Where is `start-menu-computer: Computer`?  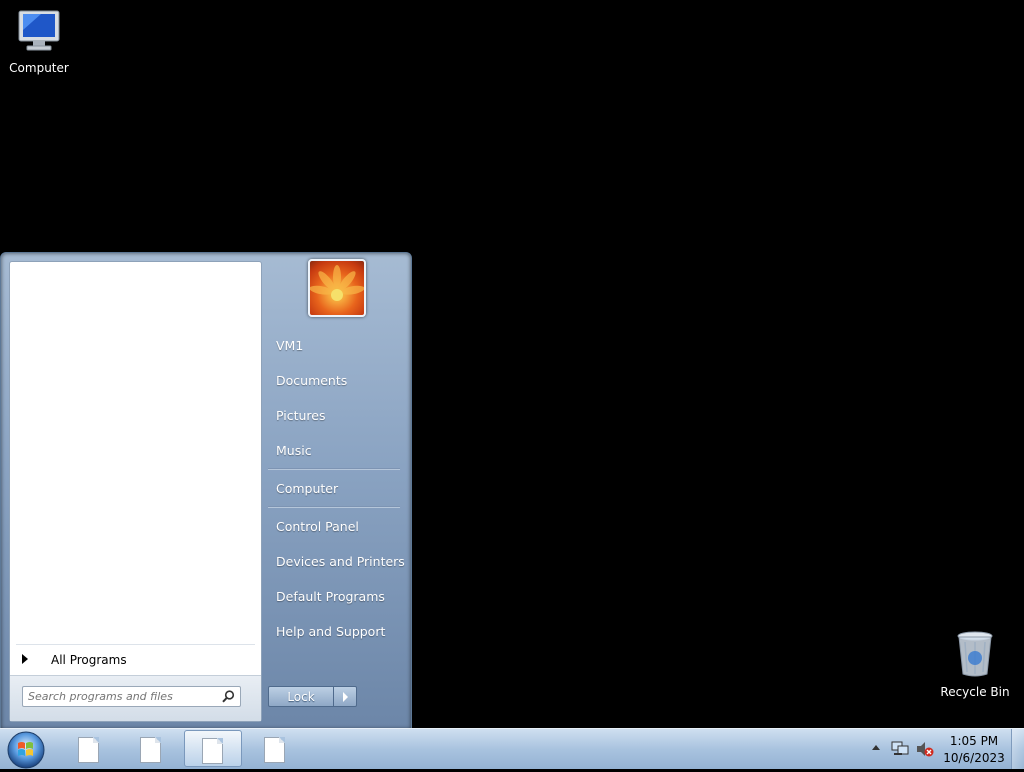
start-menu-computer: Computer is located at coordinates (336, 489).